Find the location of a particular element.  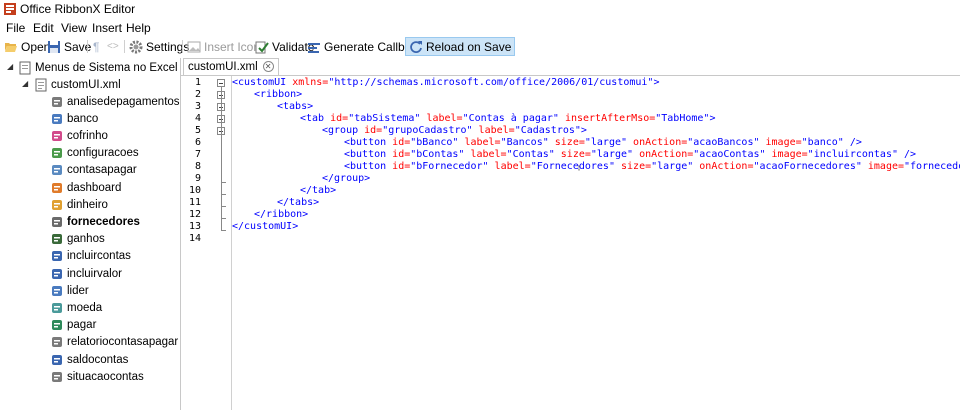

tree-file-item: customUI.xml is located at coordinates (77, 84).